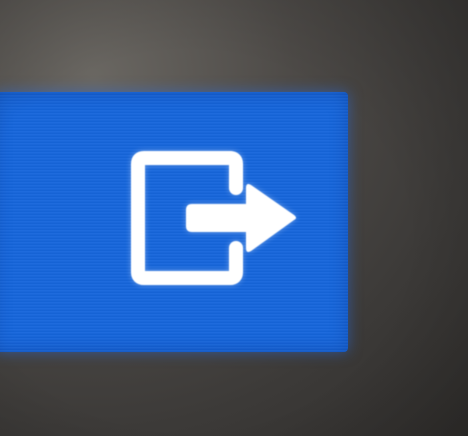 The height and width of the screenshot is (436, 468). I want to click on logout-icon, so click(213, 218).